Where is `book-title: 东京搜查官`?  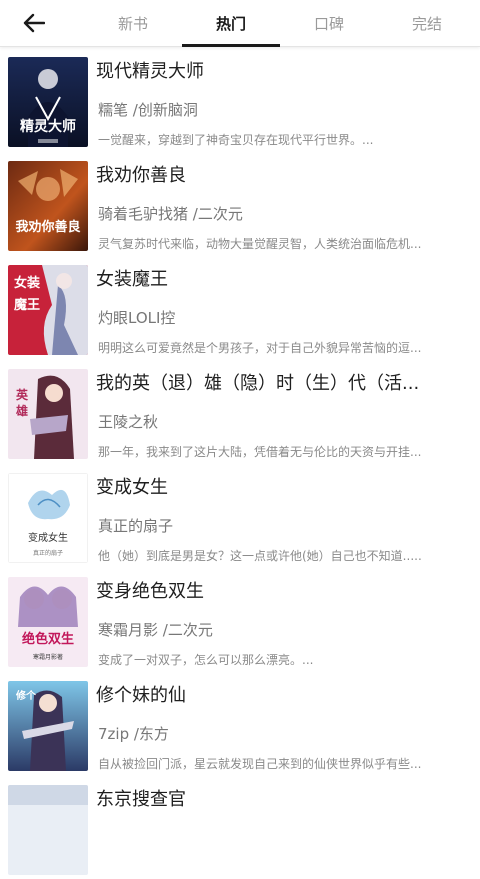
book-title: 东京搜查官 is located at coordinates (141, 799).